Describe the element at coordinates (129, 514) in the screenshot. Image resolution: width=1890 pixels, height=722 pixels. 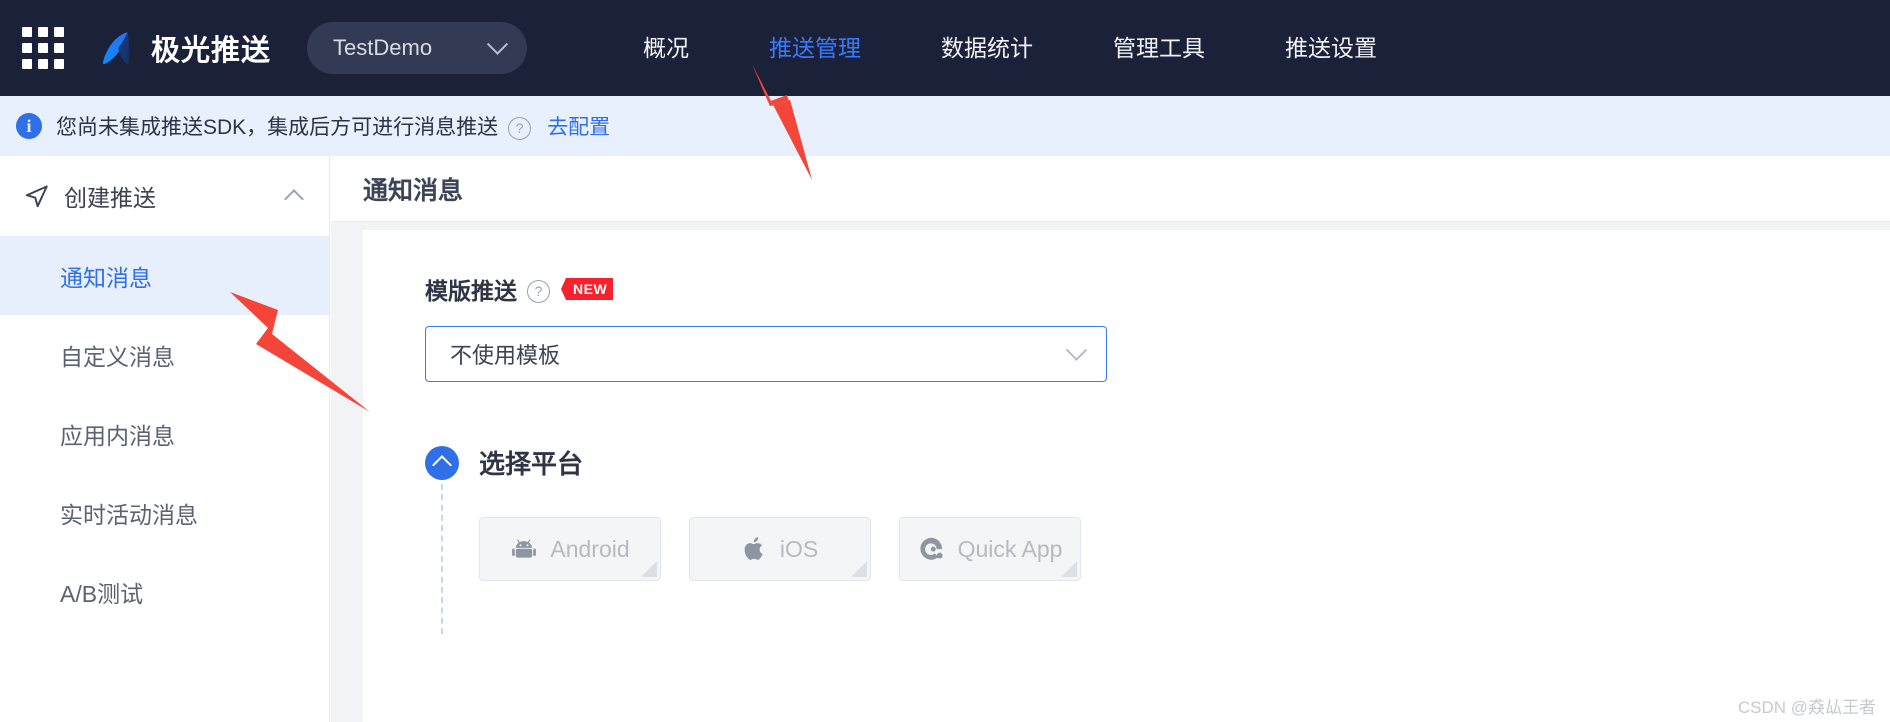
I see `sidebar-item-label: 实时活动消息` at that location.